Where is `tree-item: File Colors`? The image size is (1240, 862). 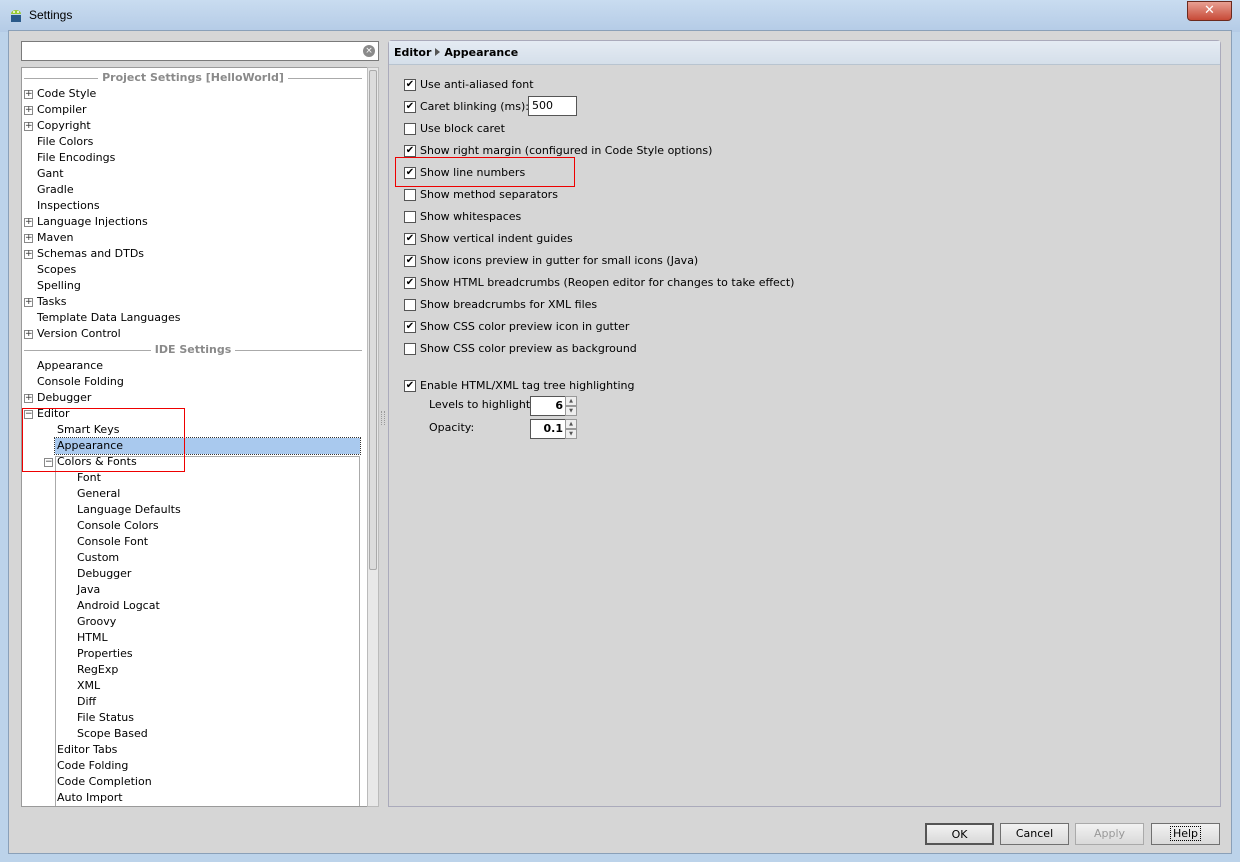 tree-item: File Colors is located at coordinates (177, 142).